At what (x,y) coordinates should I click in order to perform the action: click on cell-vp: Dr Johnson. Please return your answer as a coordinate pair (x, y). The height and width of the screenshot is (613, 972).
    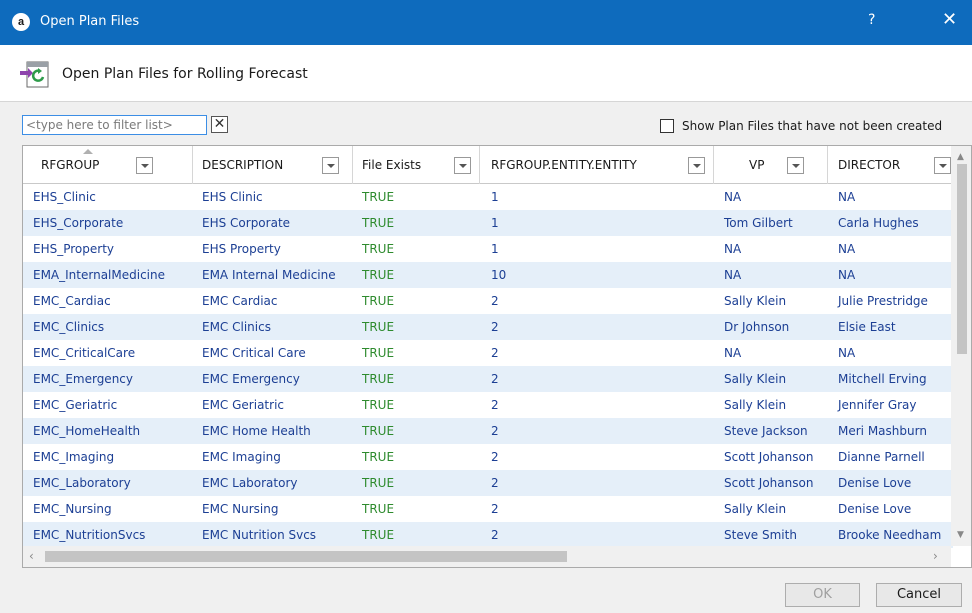
    Looking at the image, I should click on (757, 327).